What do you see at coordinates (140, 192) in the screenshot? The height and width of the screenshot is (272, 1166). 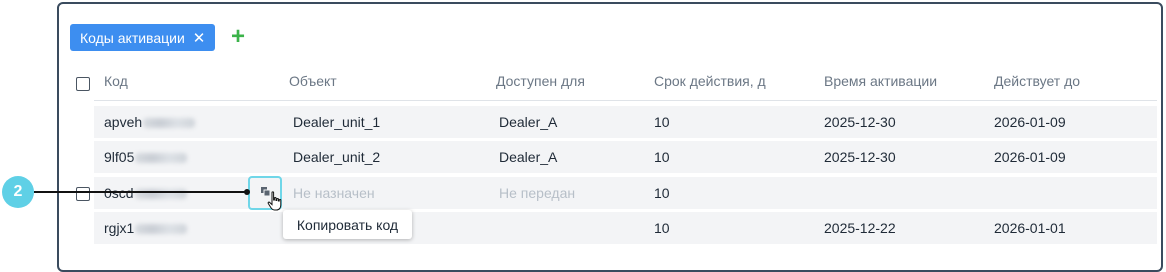 I see `callout-line` at bounding box center [140, 192].